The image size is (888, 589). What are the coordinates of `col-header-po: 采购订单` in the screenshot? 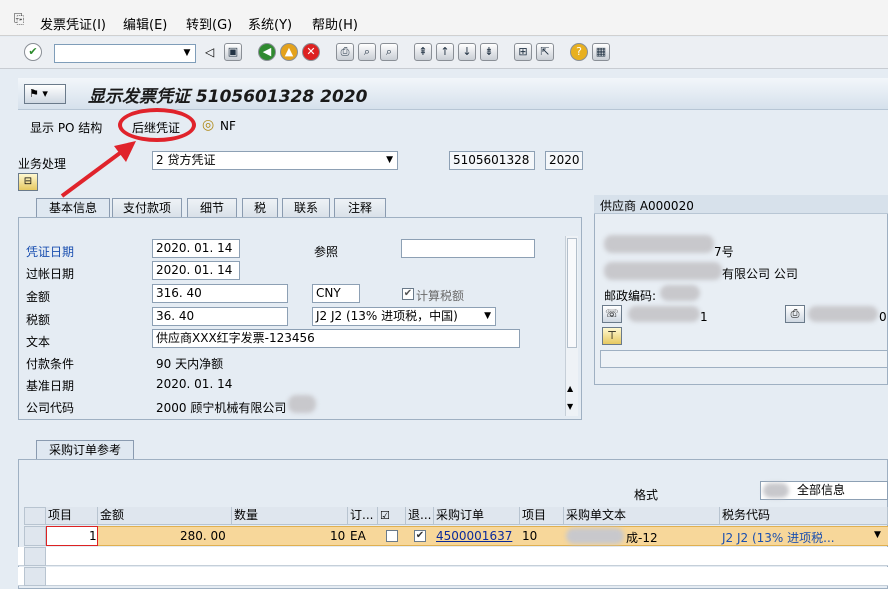 It's located at (477, 516).